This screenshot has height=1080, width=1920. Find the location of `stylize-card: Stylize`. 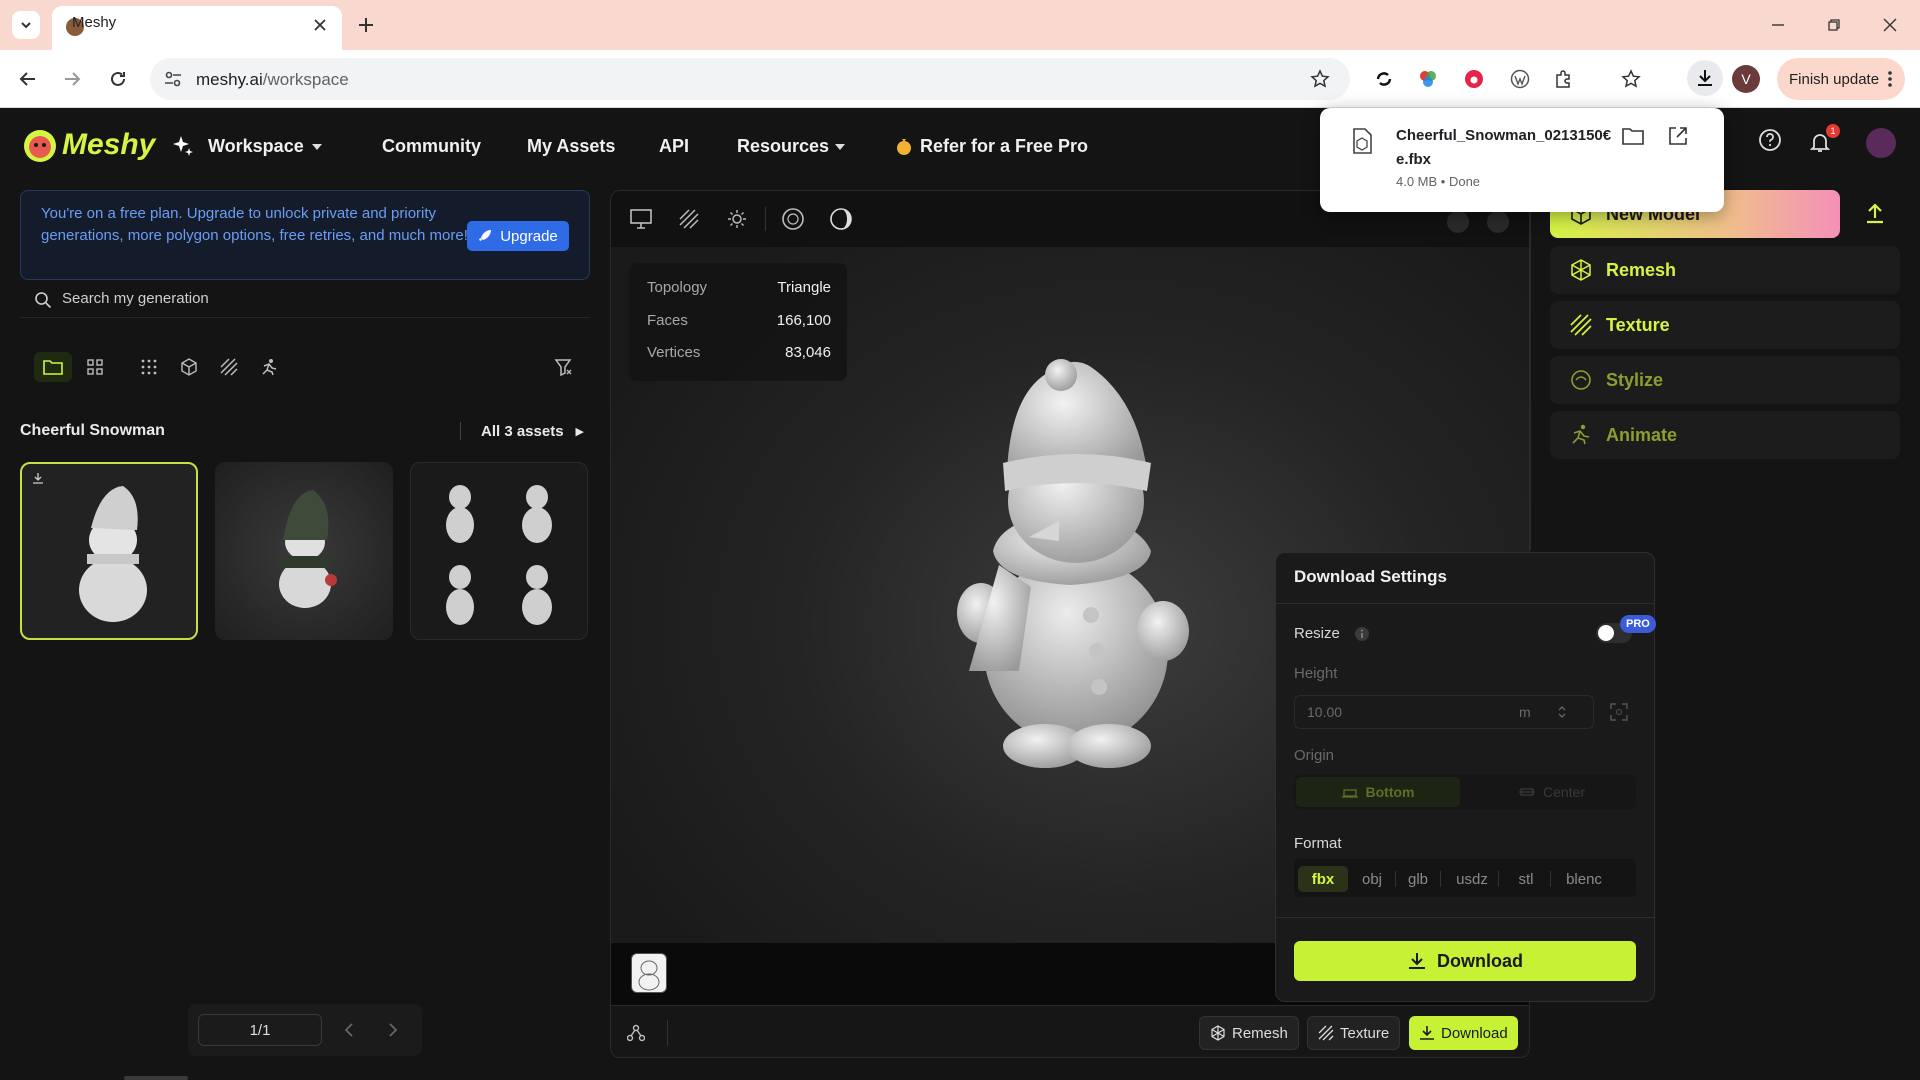

stylize-card: Stylize is located at coordinates (1725, 380).